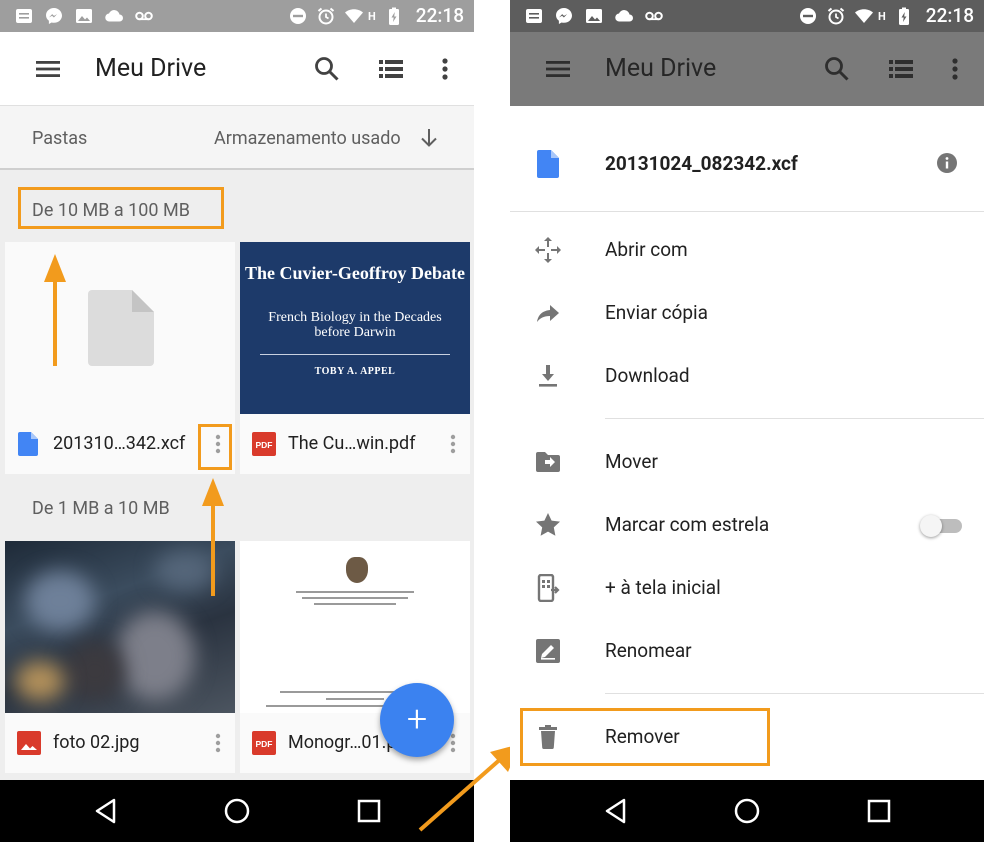 The height and width of the screenshot is (842, 984). I want to click on section-header: De 1 MB a 10 MB, so click(101, 508).